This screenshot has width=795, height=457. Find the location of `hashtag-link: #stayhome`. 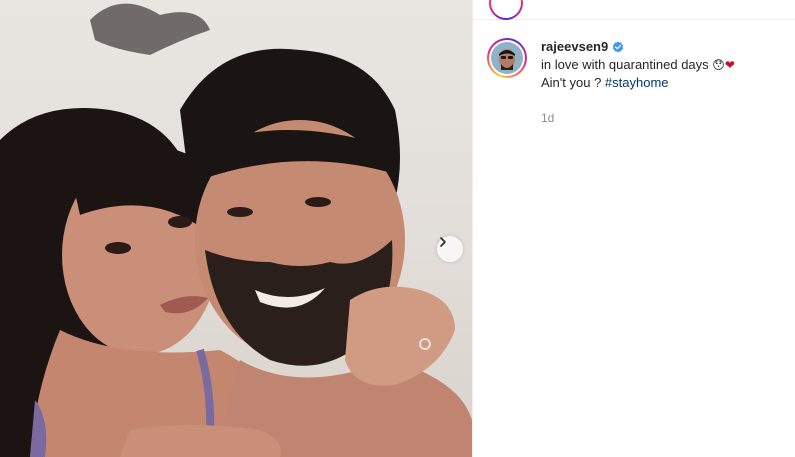

hashtag-link: #stayhome is located at coordinates (637, 82).